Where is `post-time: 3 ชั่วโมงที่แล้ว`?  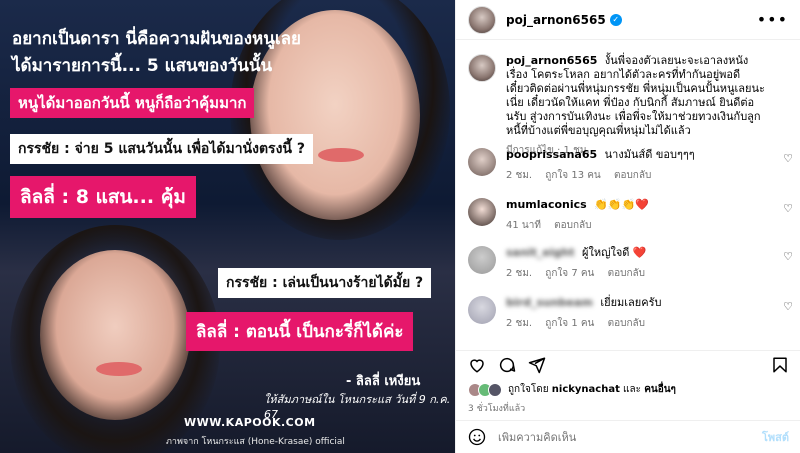 post-time: 3 ชั่วโมงที่แล้ว is located at coordinates (497, 409).